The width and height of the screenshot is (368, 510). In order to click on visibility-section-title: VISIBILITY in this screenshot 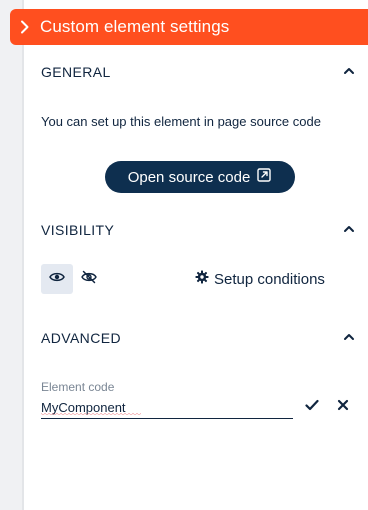, I will do `click(77, 230)`.